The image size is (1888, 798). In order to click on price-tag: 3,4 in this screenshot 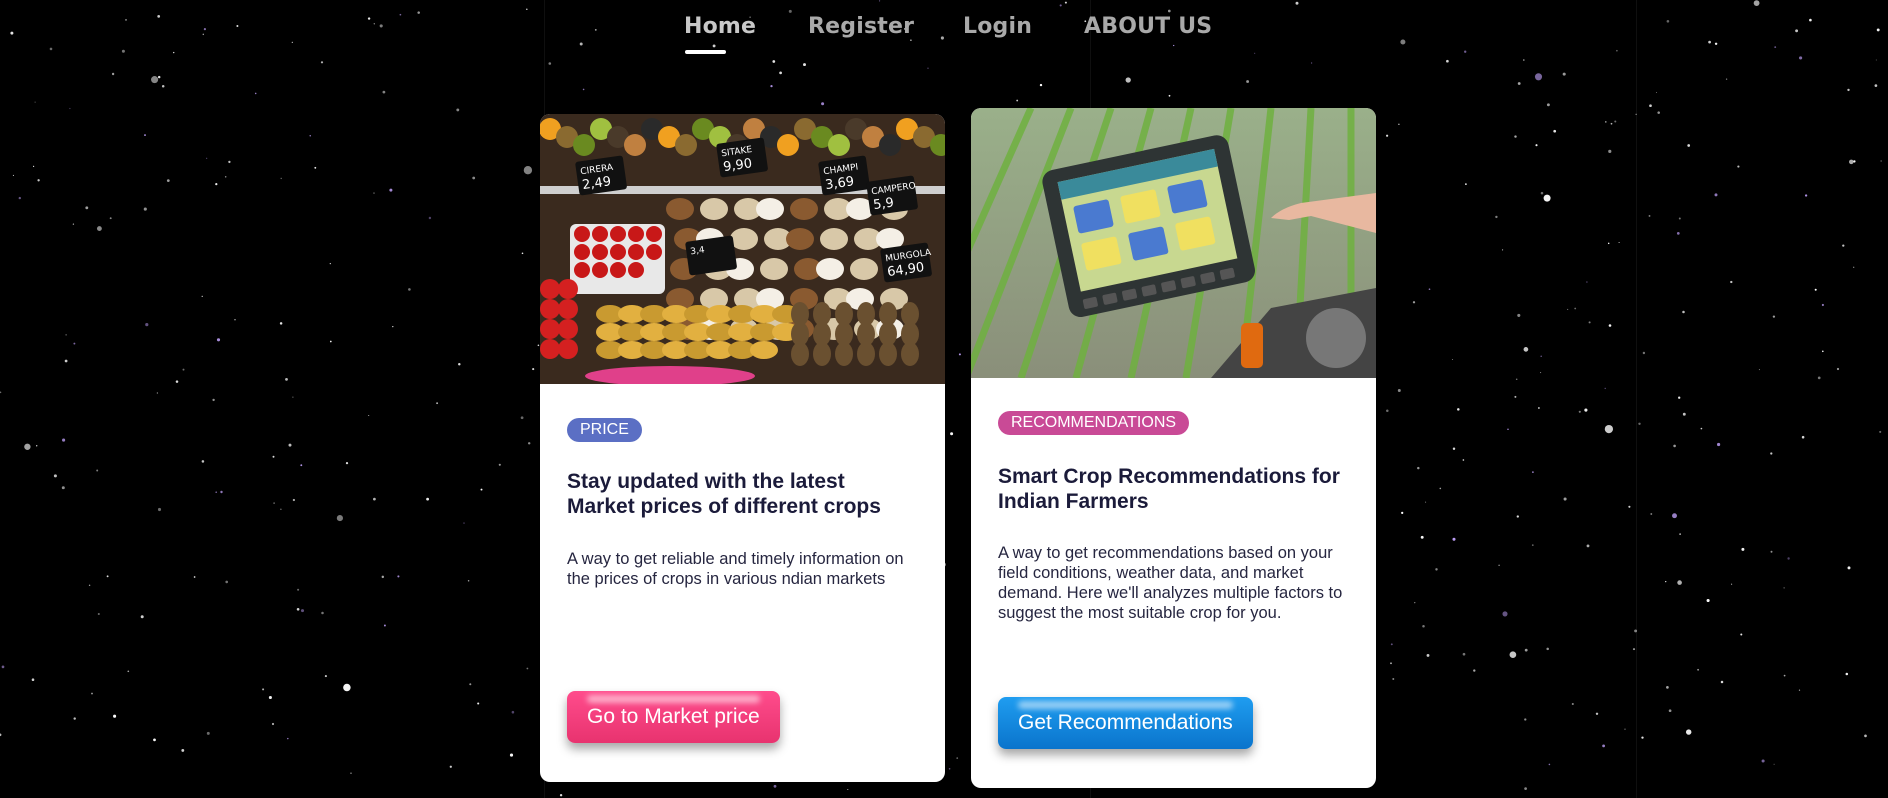, I will do `click(711, 255)`.